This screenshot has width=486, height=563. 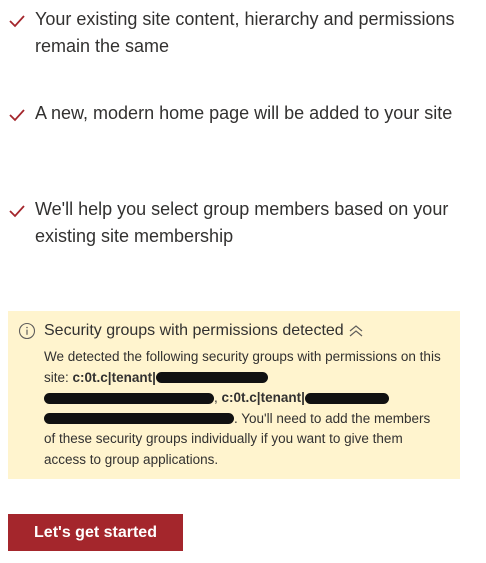 What do you see at coordinates (95, 532) in the screenshot?
I see `lets-get-started-button: Let's get started` at bounding box center [95, 532].